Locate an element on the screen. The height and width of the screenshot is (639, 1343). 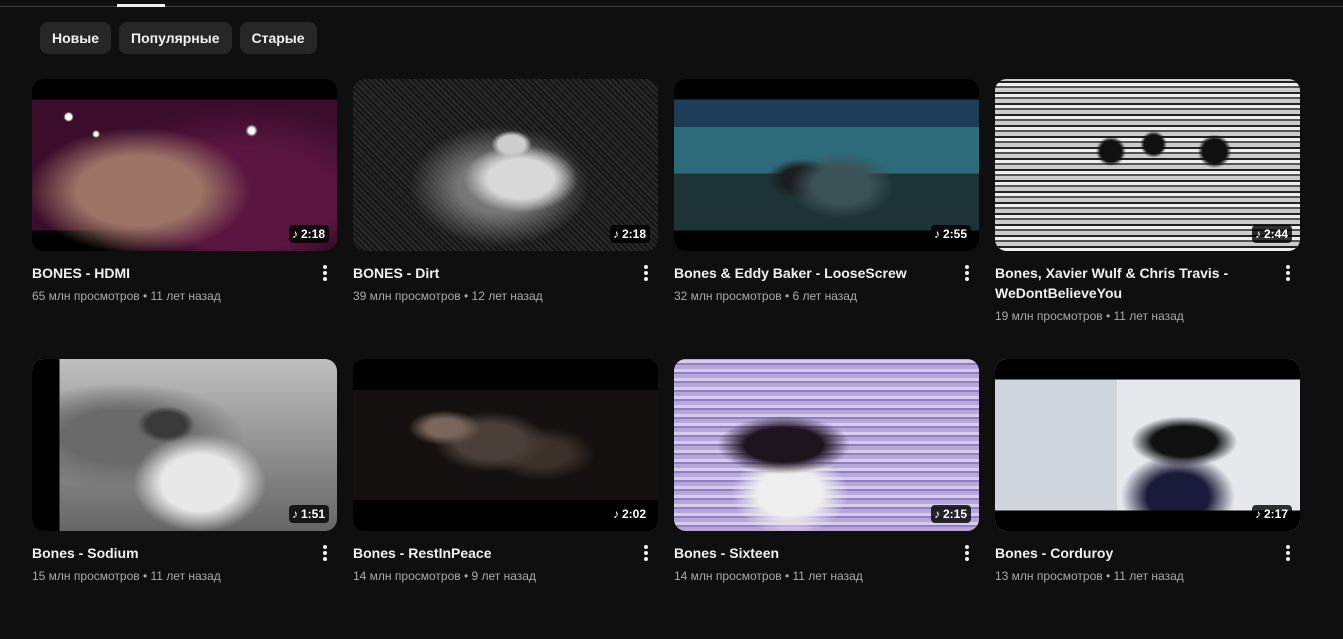
duration-badge: ♪ 2:15 is located at coordinates (950, 514).